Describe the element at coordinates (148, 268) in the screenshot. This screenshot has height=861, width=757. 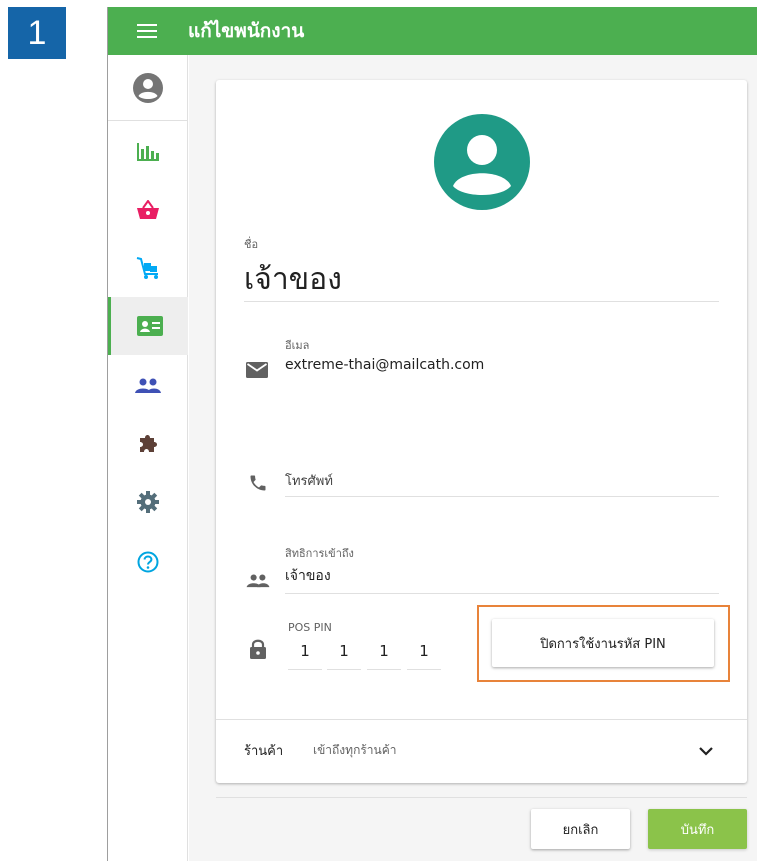
I see `inventory-cart-icon` at that location.